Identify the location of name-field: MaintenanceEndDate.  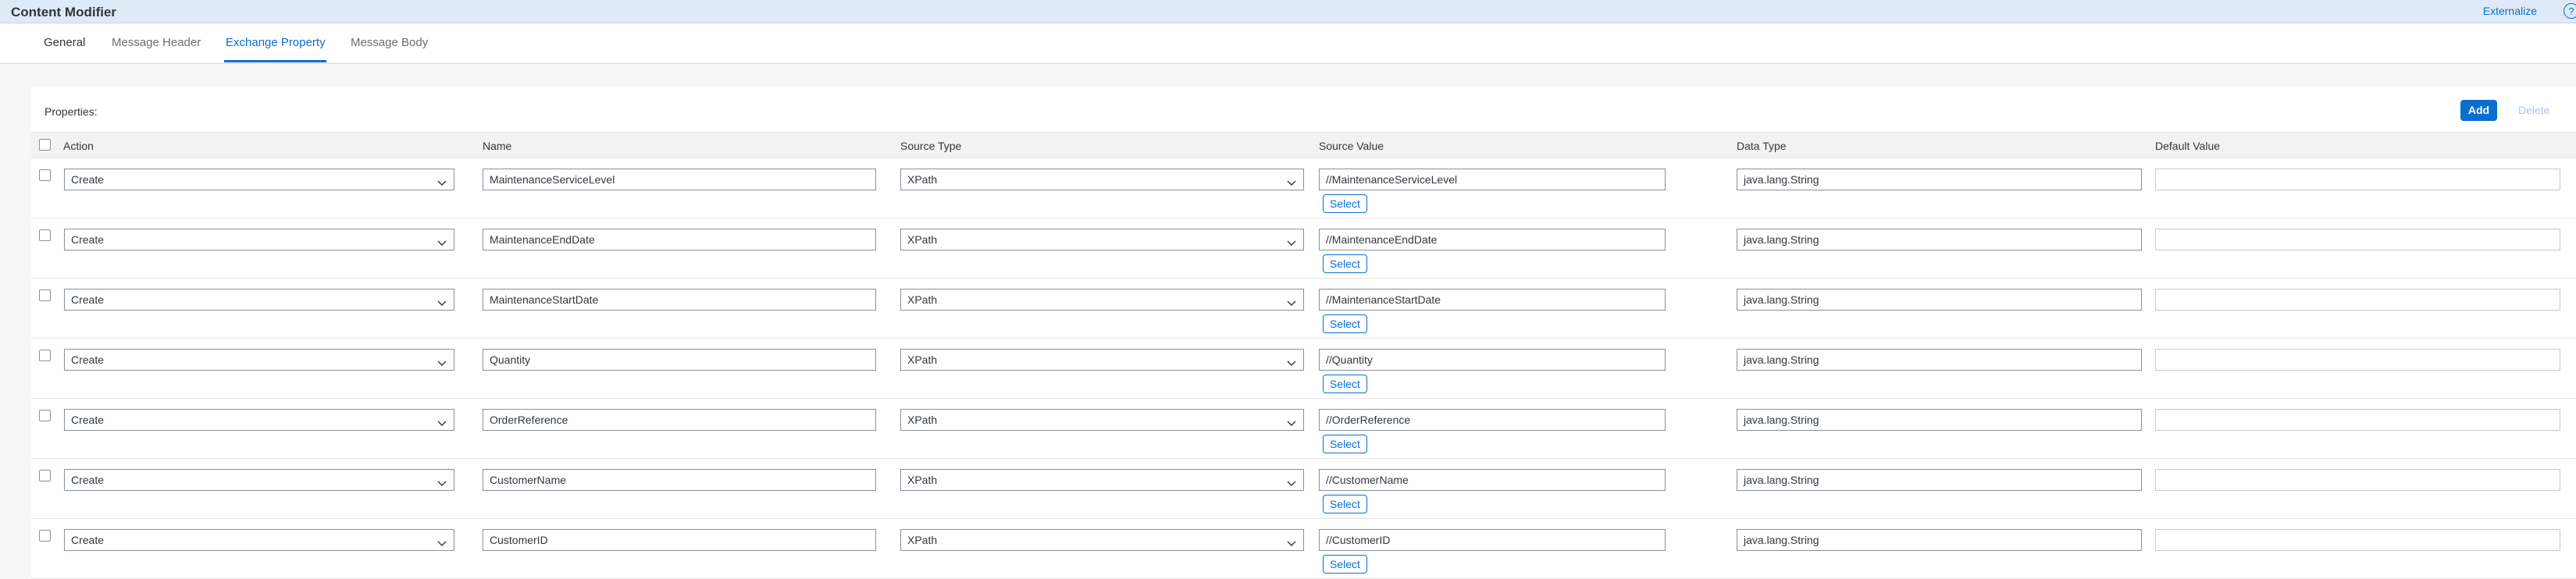
(679, 239).